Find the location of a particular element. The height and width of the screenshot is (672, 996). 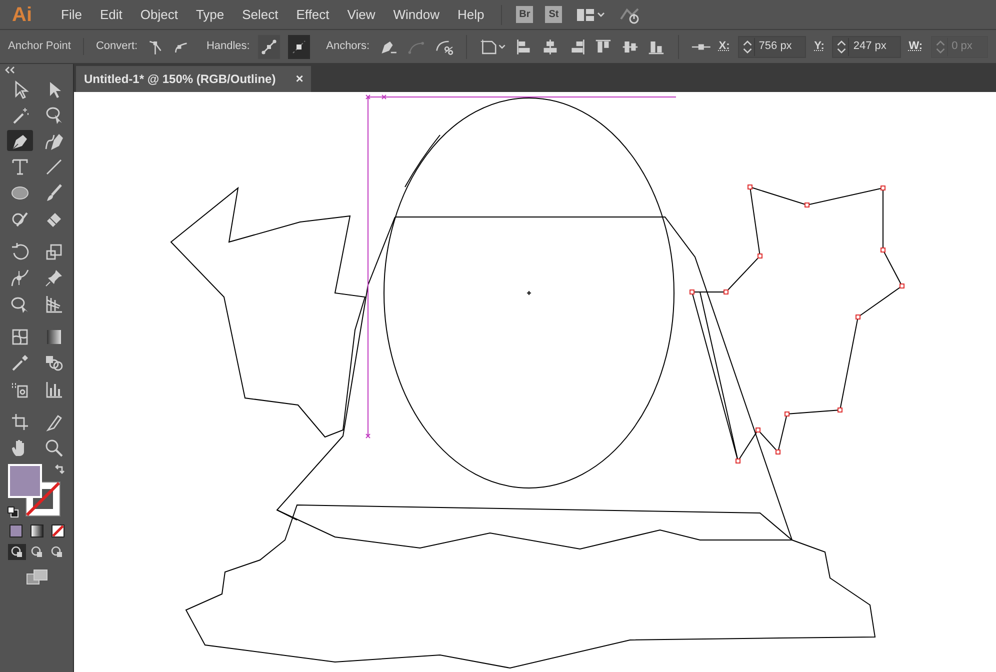

handle-line-icon is located at coordinates (268, 46).